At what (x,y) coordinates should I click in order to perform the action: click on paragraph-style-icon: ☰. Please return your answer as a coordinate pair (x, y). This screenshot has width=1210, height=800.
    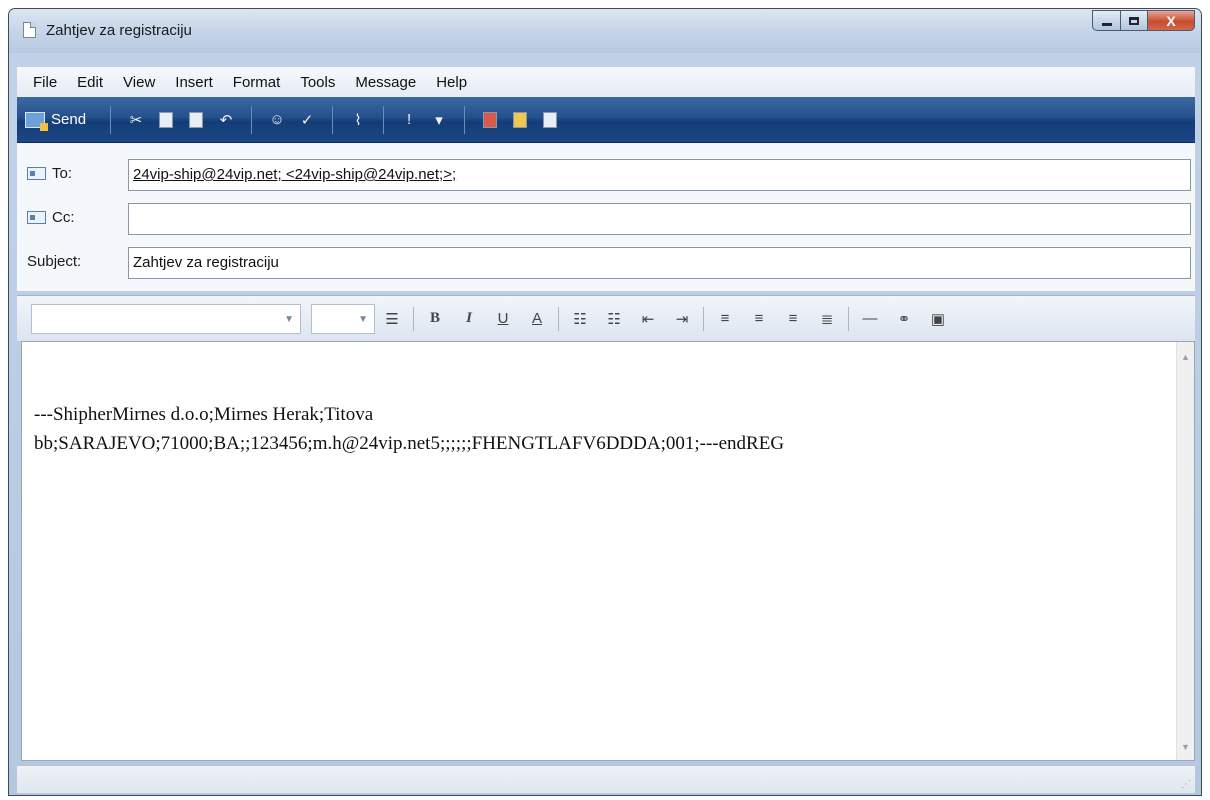
    Looking at the image, I should click on (392, 319).